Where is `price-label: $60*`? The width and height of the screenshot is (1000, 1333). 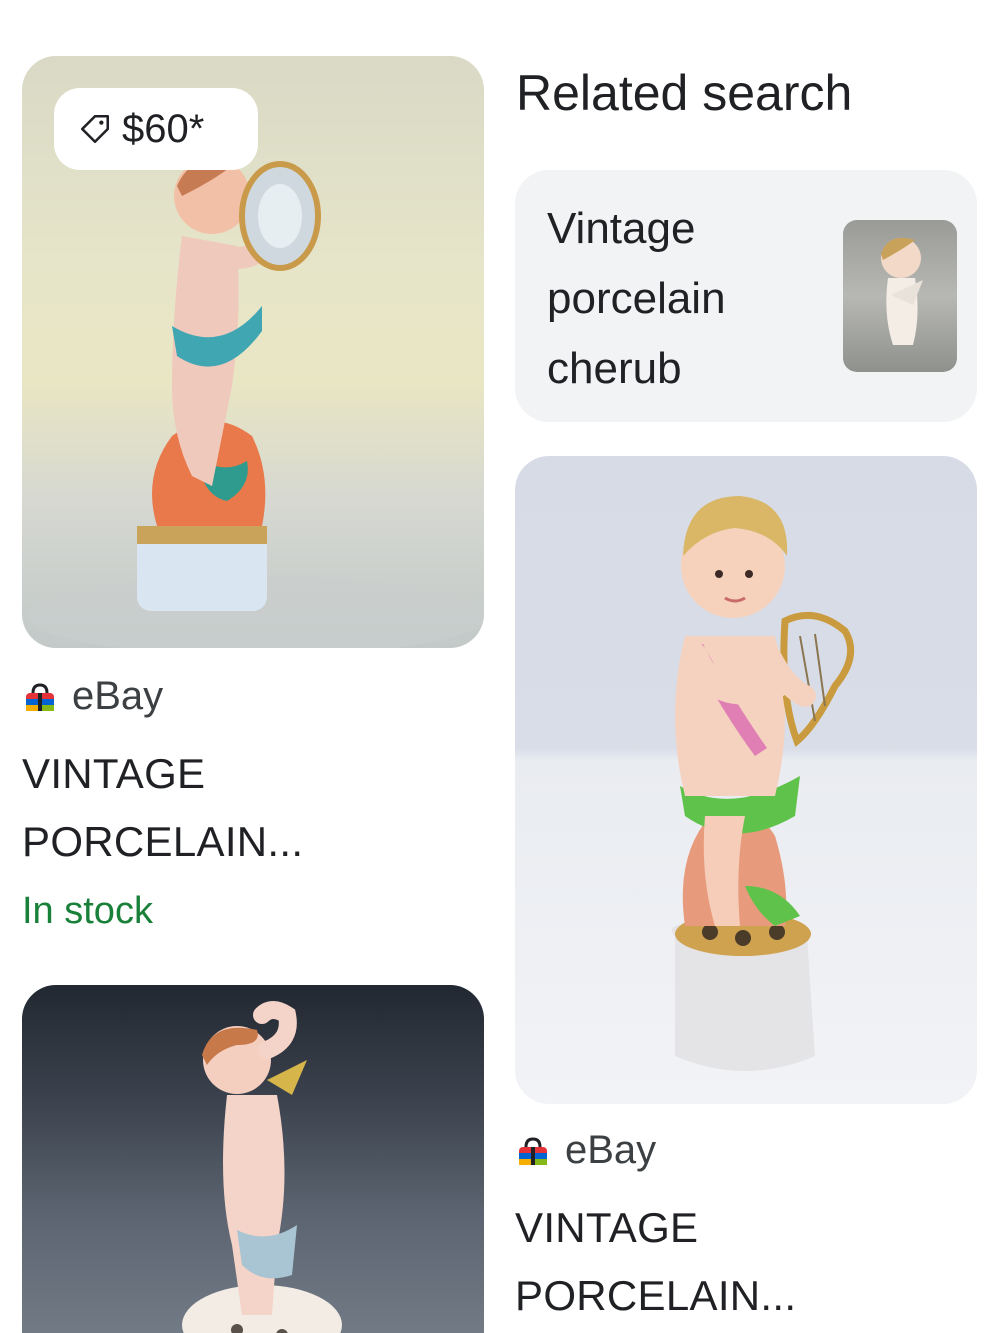 price-label: $60* is located at coordinates (163, 128).